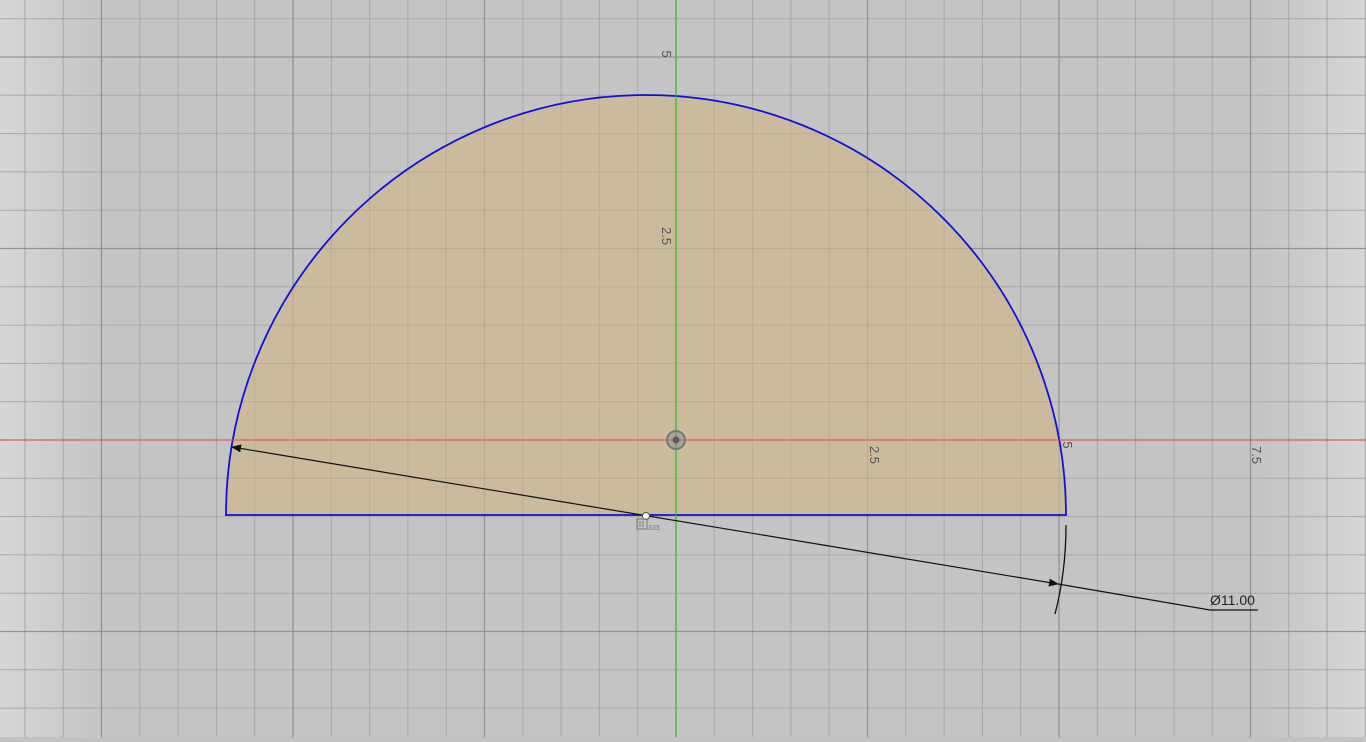 Image resolution: width=1366 pixels, height=742 pixels. I want to click on y-axis-label-2-5: 2.5, so click(666, 236).